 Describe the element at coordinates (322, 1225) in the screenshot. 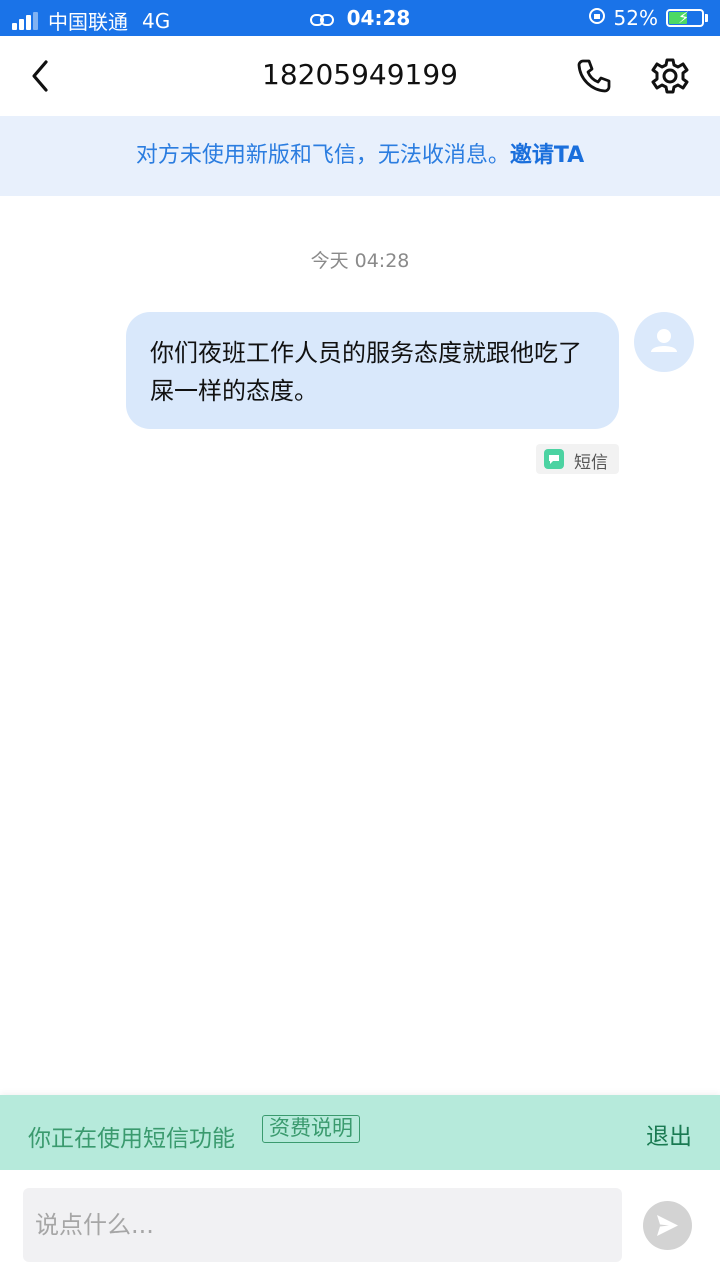

I see `message-input` at that location.